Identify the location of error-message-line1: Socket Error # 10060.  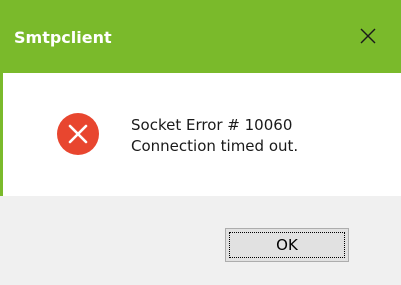
(212, 125).